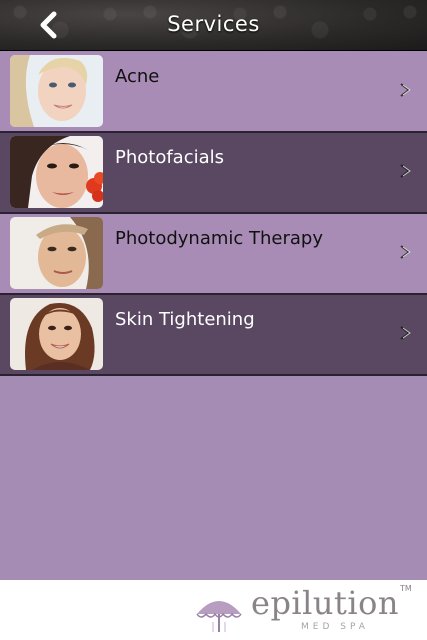 The width and height of the screenshot is (427, 640). I want to click on header-bar: Services, so click(213, 25).